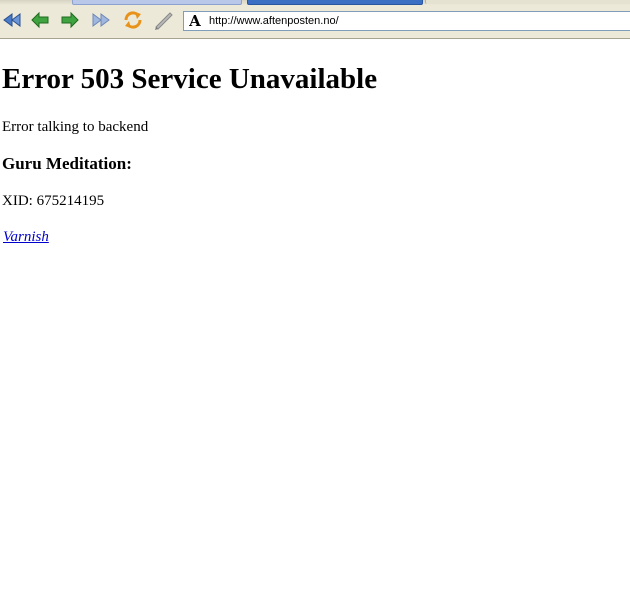 This screenshot has height=592, width=630. Describe the element at coordinates (26, 237) in the screenshot. I see `varnish-link: Varnish` at that location.